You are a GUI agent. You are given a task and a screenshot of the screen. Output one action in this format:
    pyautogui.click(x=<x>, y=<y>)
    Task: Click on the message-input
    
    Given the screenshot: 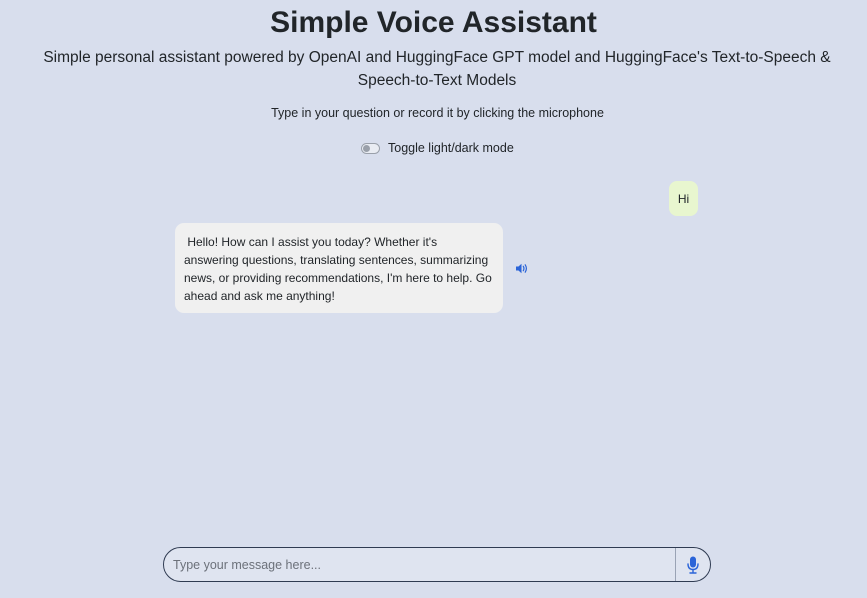 What is the action you would take?
    pyautogui.click(x=419, y=564)
    